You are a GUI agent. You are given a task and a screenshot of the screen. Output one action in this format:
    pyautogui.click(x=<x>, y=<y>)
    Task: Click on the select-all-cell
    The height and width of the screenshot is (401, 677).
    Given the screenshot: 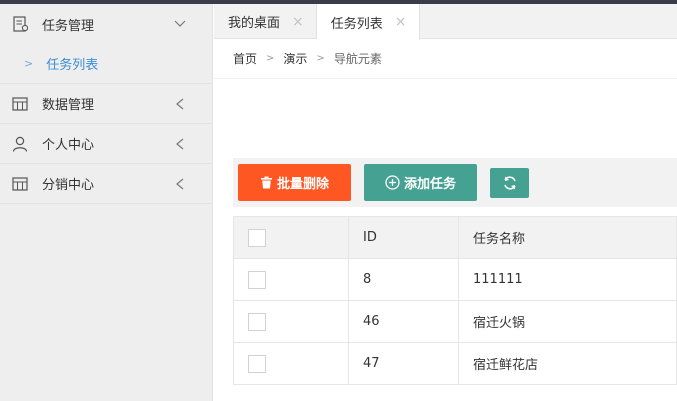 What is the action you would take?
    pyautogui.click(x=291, y=237)
    